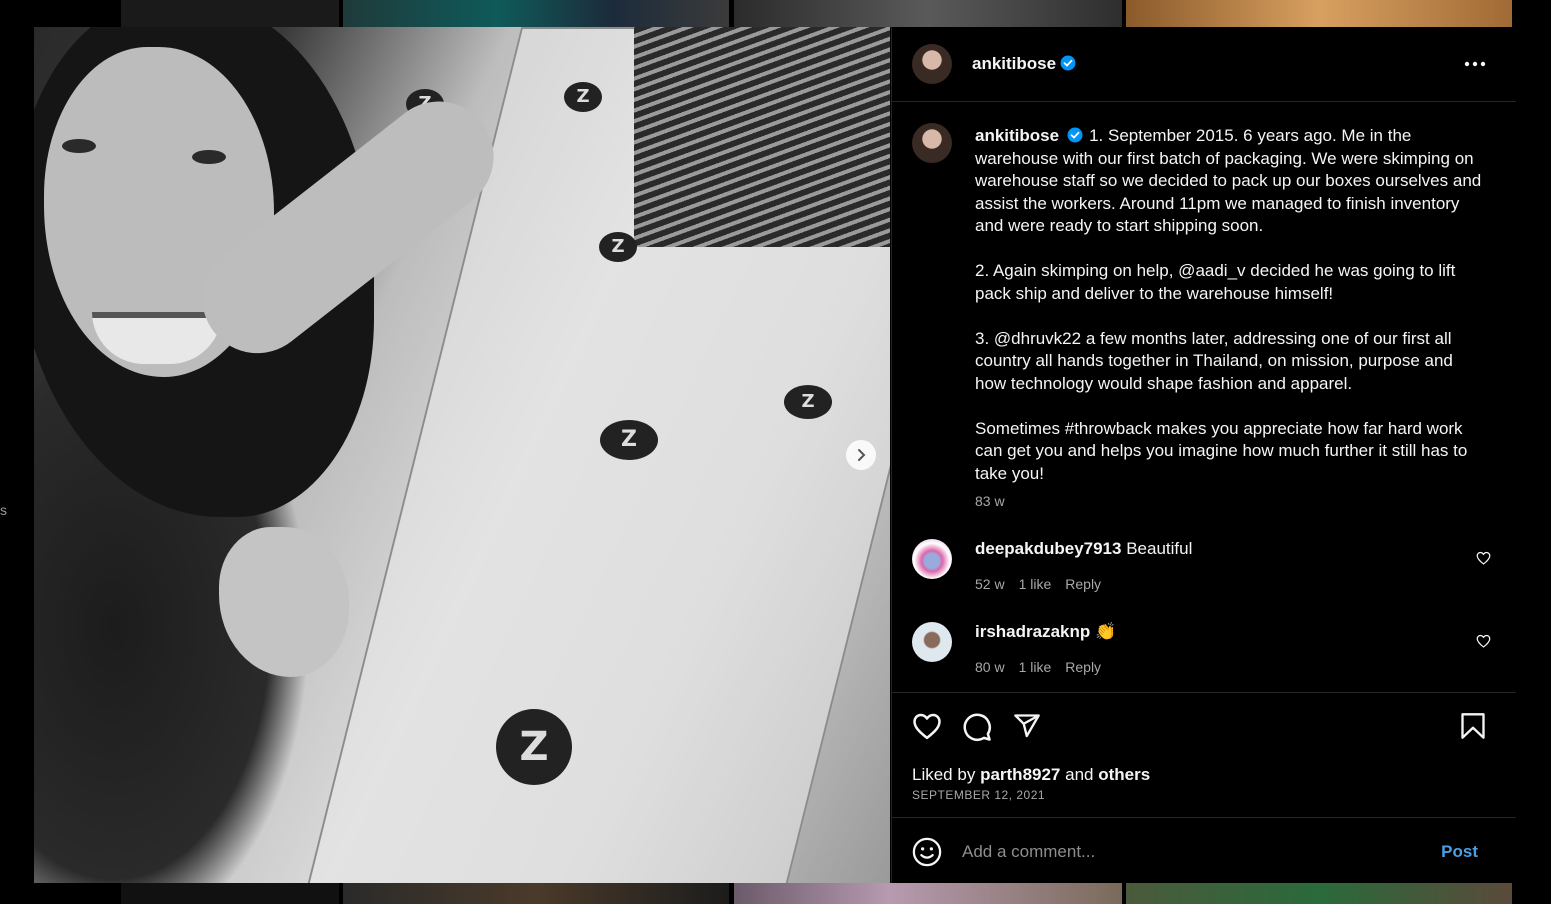  I want to click on comment-body: irshadrazaknp 👏, so click(1045, 632).